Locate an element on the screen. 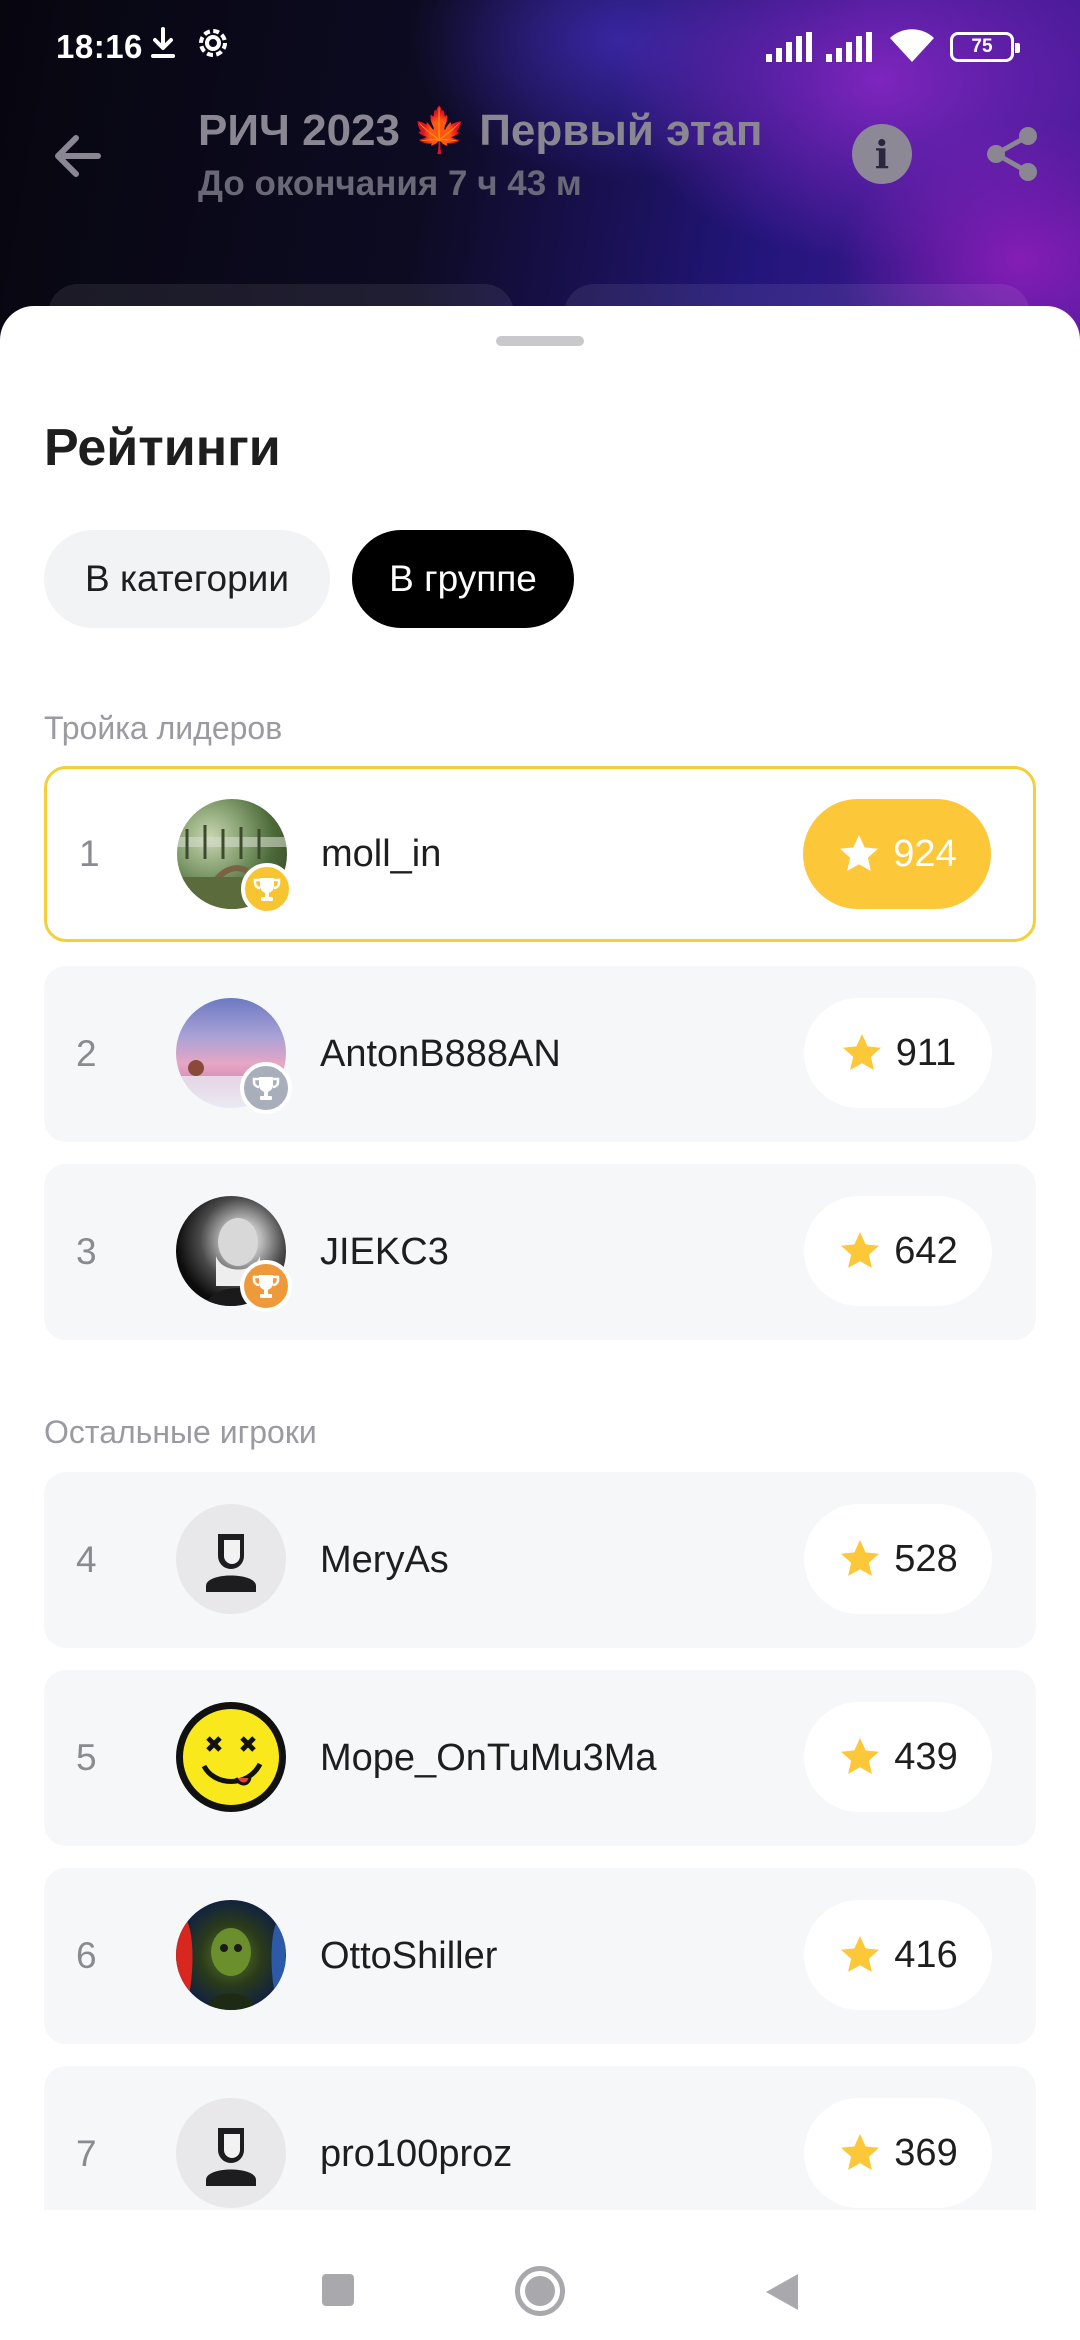  player-name: AntonB888AN is located at coordinates (440, 1053).